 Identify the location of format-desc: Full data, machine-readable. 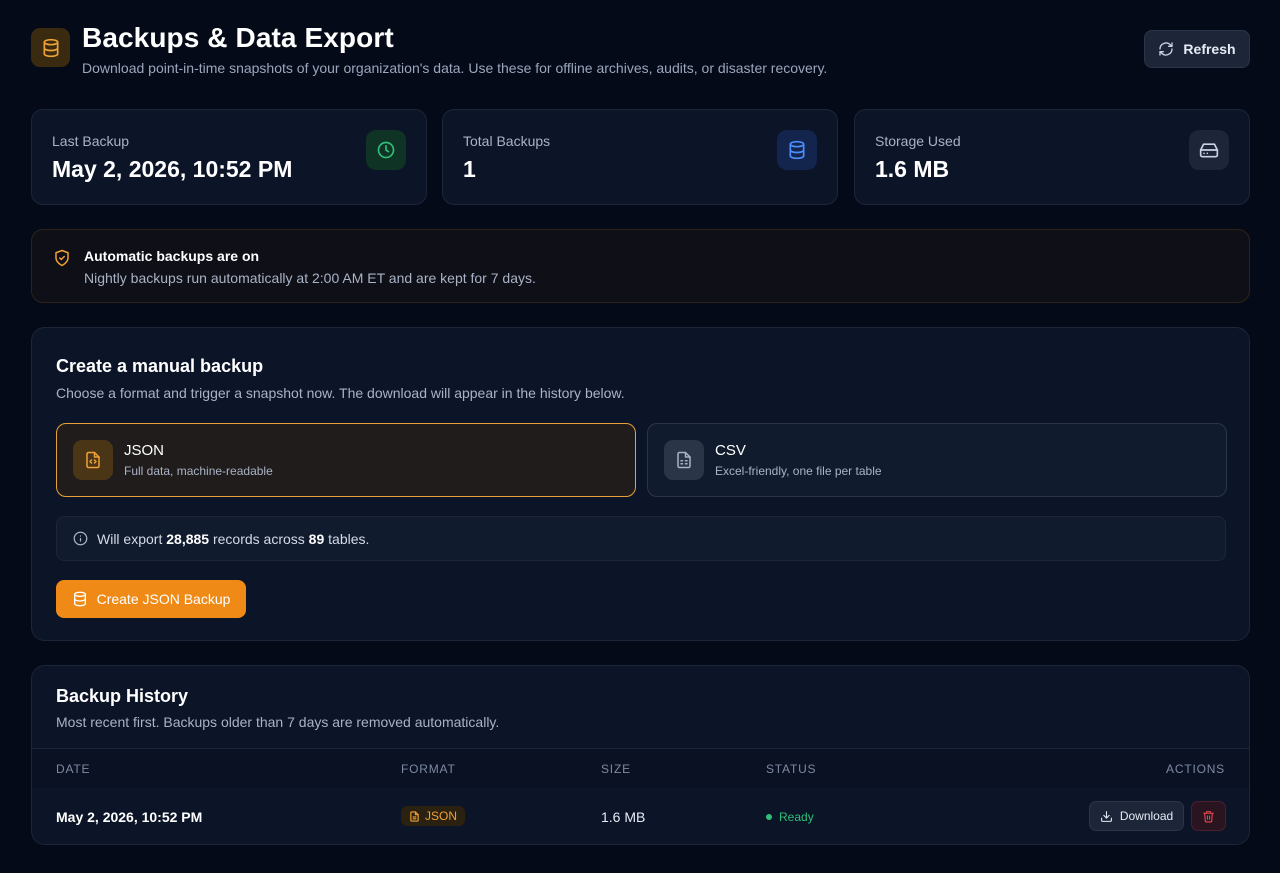
(198, 471).